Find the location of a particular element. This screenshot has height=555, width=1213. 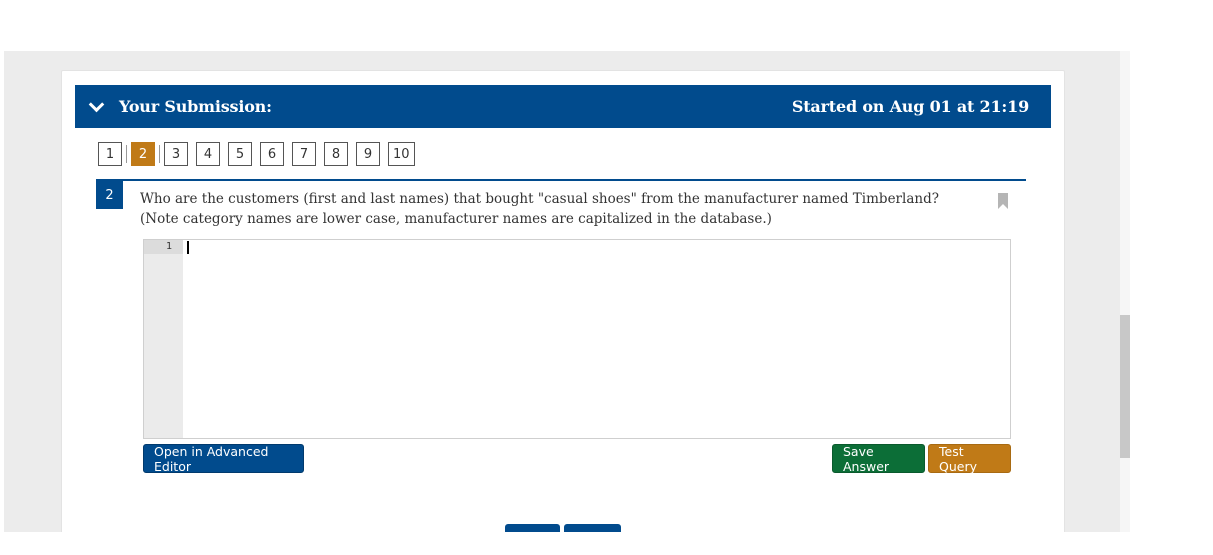

question-nav-6: 6 is located at coordinates (272, 154).